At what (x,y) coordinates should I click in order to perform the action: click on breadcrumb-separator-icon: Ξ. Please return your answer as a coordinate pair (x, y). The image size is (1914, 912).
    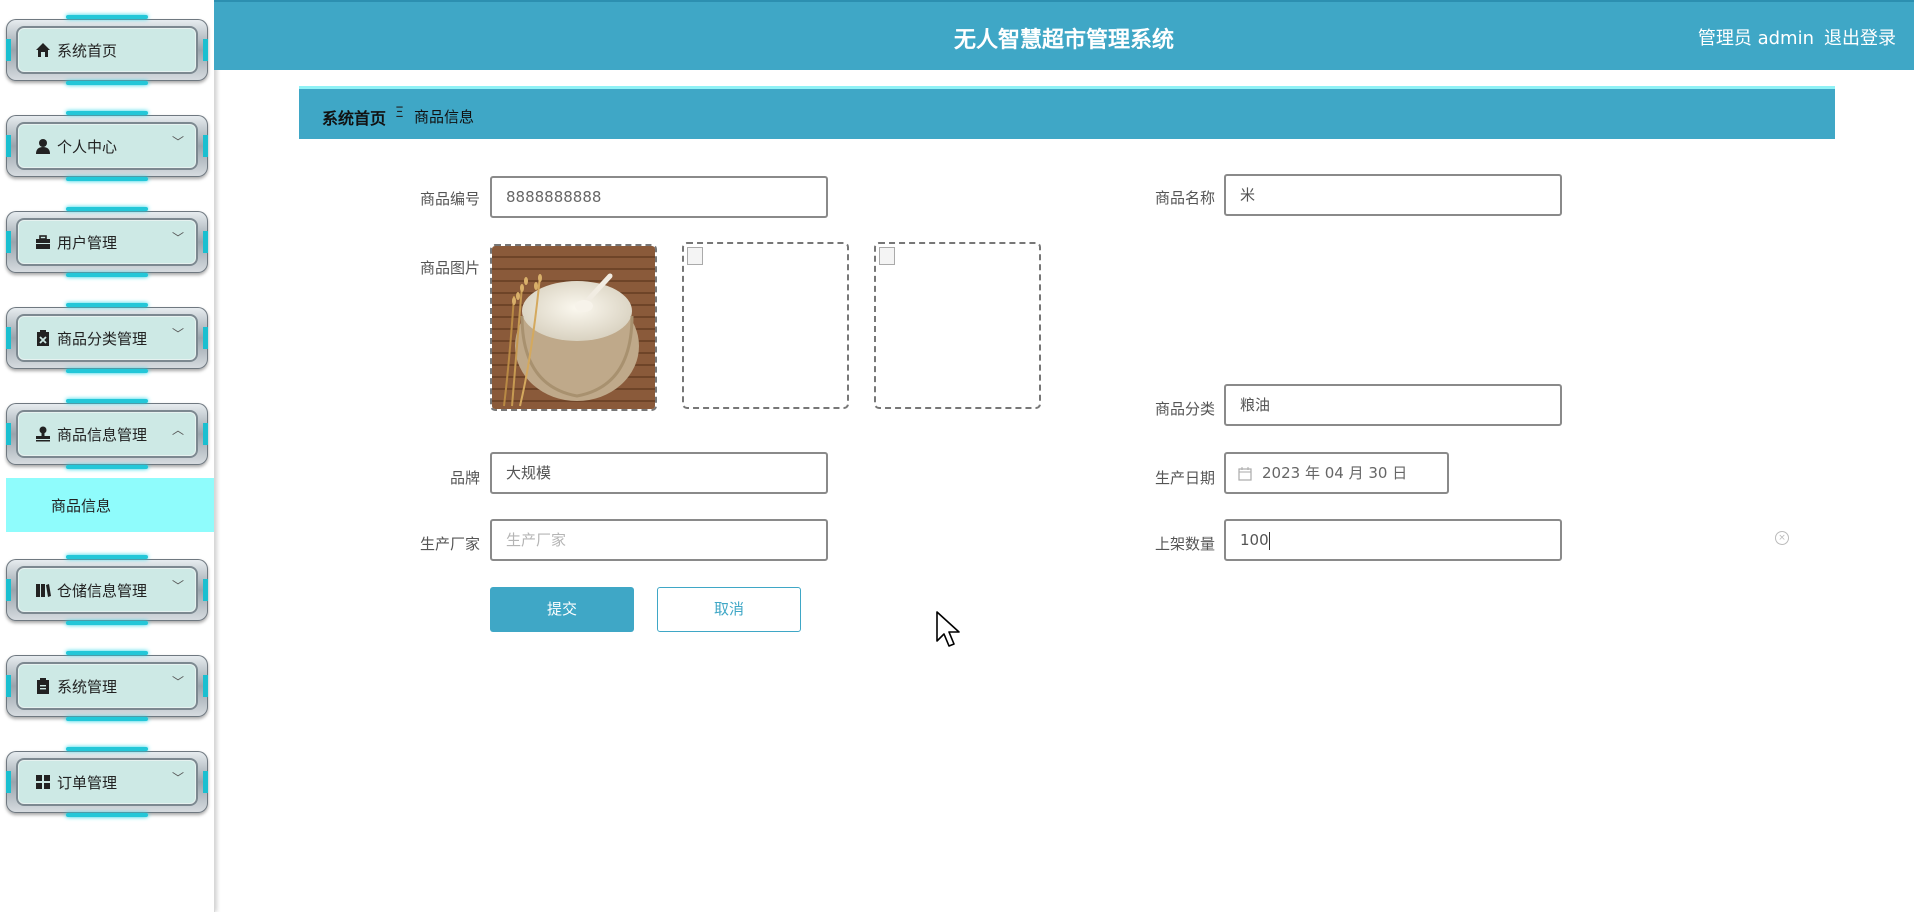
    Looking at the image, I should click on (399, 113).